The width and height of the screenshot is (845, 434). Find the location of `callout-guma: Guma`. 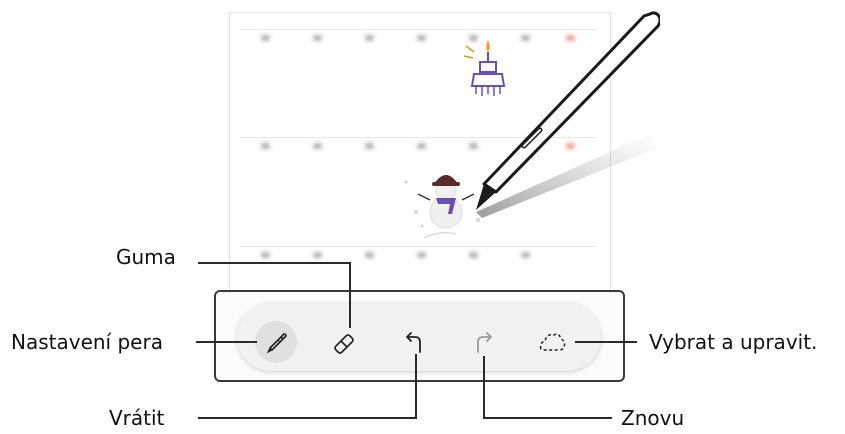

callout-guma: Guma is located at coordinates (146, 257).